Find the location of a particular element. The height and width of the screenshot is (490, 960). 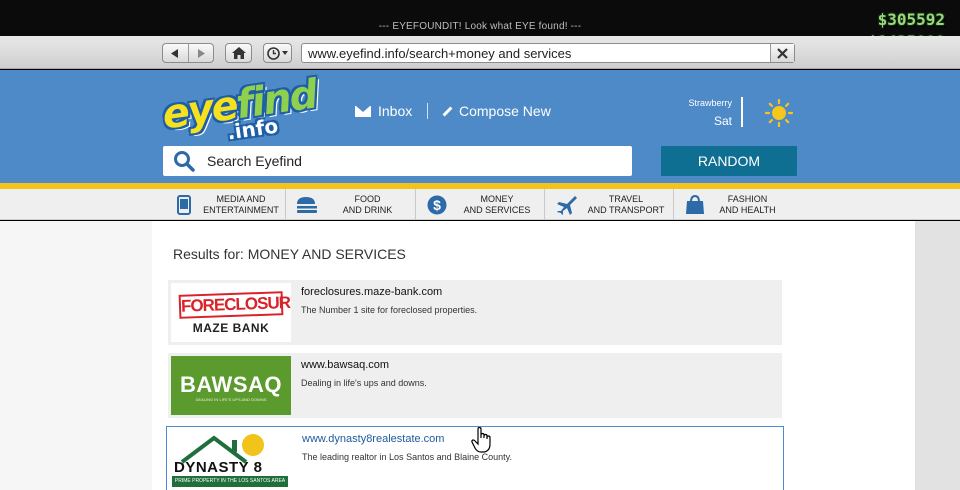

maze-bank-logo: FORECLOSURE MAZE BANK is located at coordinates (231, 312).